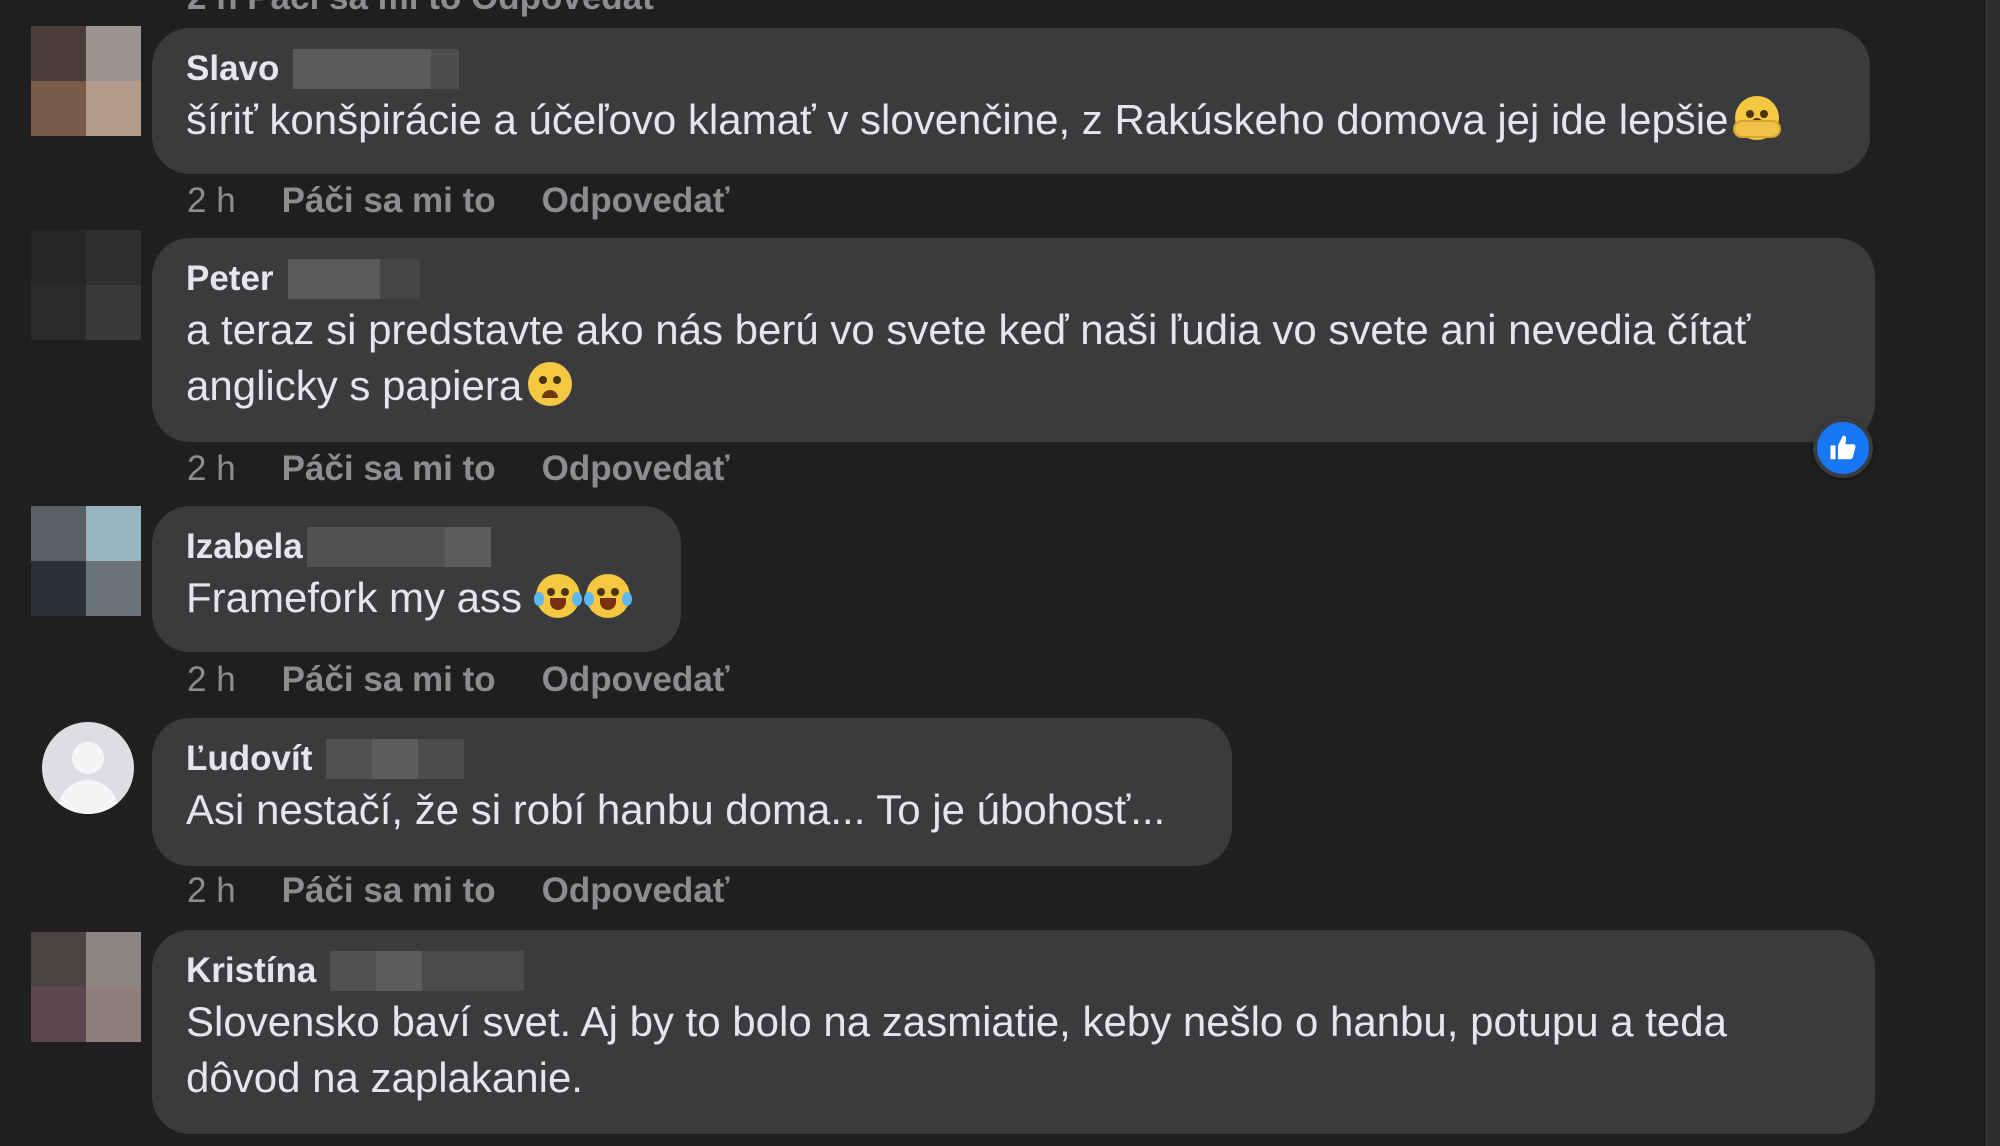  Describe the element at coordinates (244, 547) in the screenshot. I see `comment-author: Izabela` at that location.